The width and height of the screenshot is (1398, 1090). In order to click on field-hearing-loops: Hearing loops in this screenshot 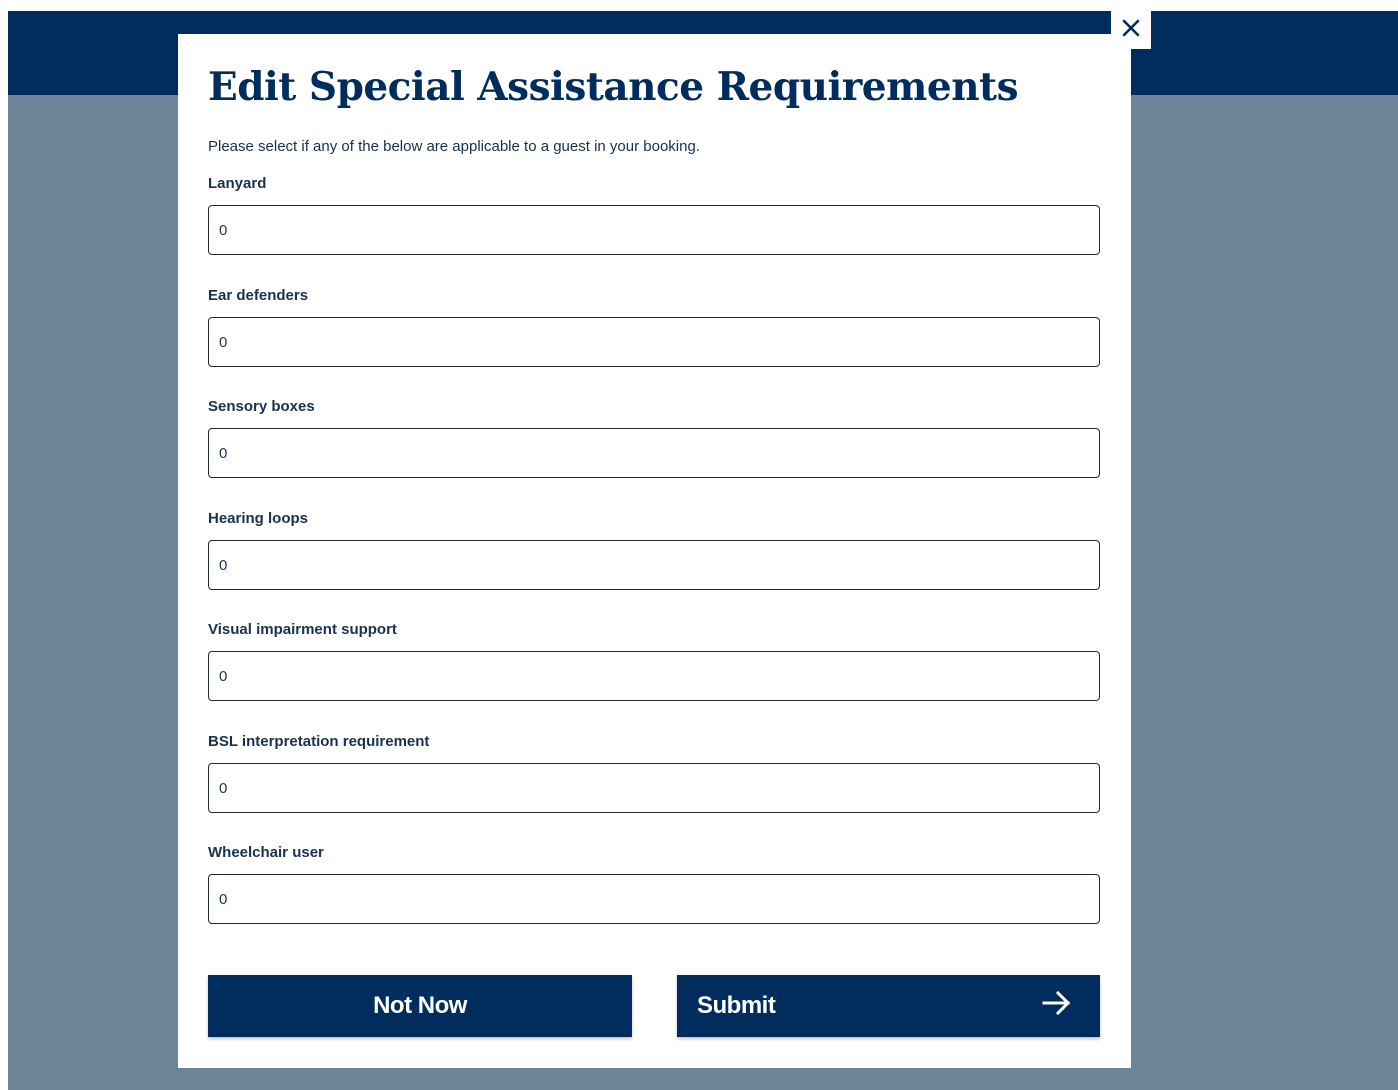, I will do `click(654, 550)`.